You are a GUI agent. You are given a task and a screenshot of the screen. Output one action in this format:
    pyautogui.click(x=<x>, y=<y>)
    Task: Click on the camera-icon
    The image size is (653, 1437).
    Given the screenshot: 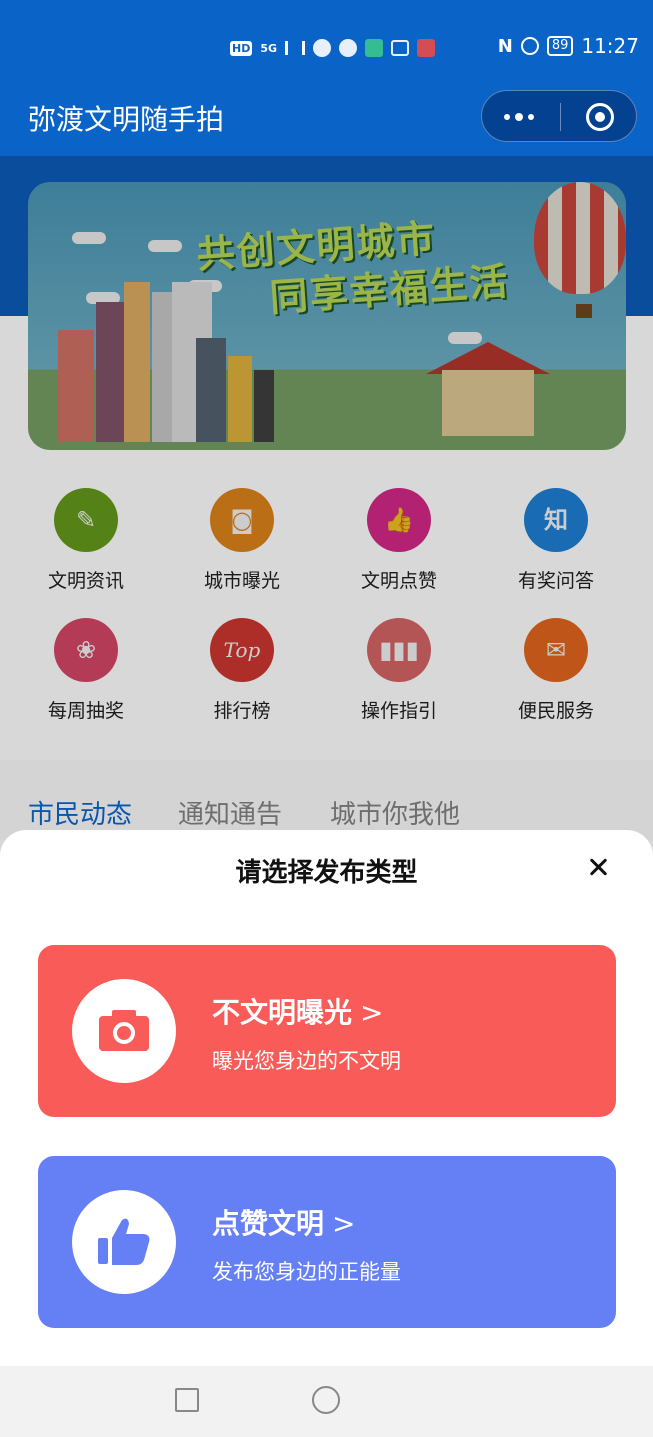 What is the action you would take?
    pyautogui.click(x=124, y=1030)
    